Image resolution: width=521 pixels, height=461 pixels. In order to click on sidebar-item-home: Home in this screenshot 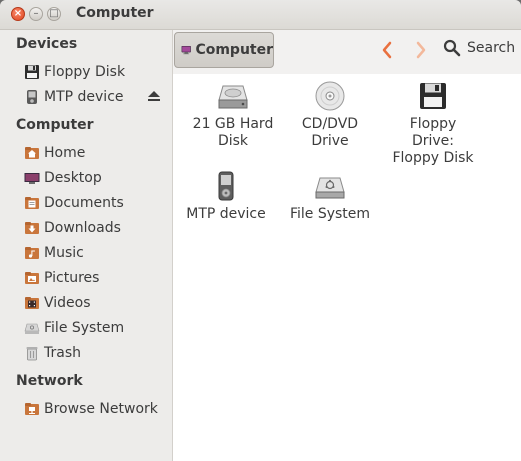, I will do `click(96, 153)`.